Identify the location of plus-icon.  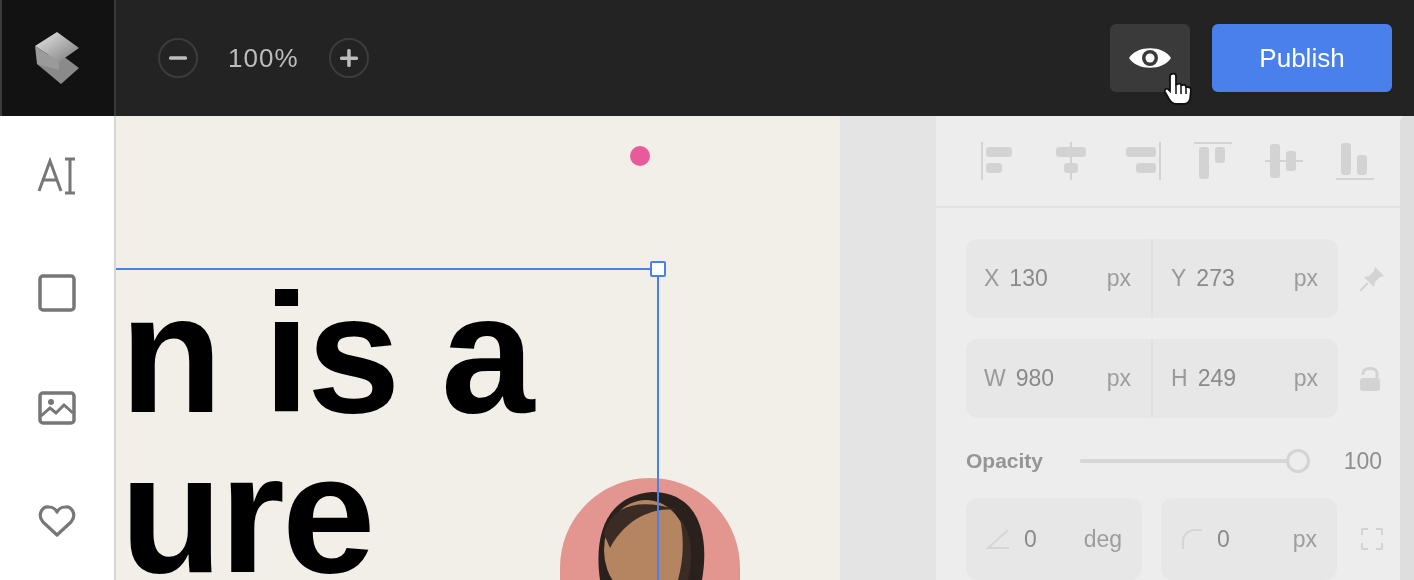
(348, 58).